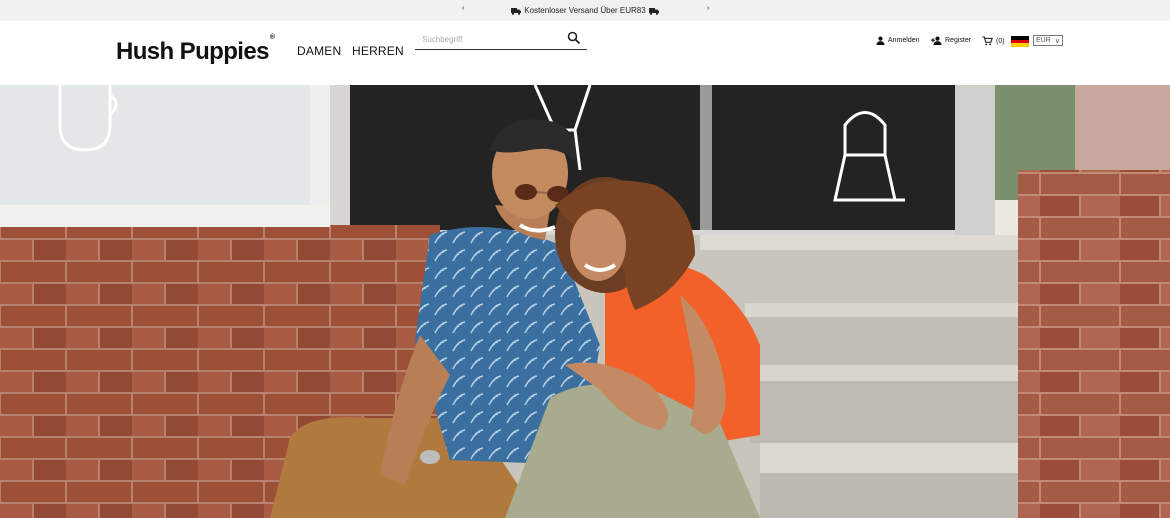 The image size is (1170, 518). Describe the element at coordinates (378, 51) in the screenshot. I see `nav-herren: HERREN` at that location.